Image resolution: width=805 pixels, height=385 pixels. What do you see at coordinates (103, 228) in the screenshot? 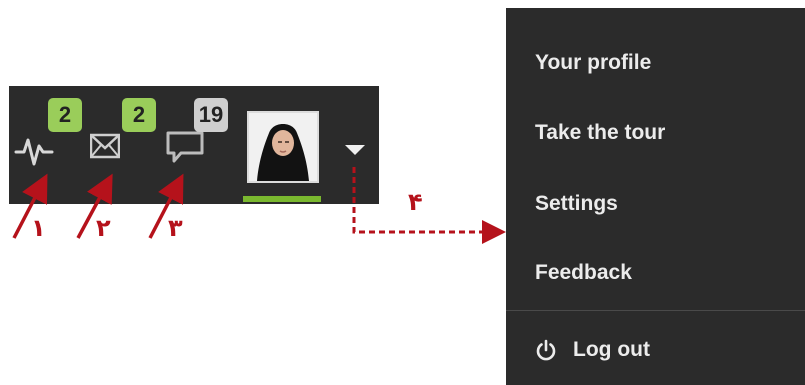
I see `annotation-label-2: ۲` at bounding box center [103, 228].